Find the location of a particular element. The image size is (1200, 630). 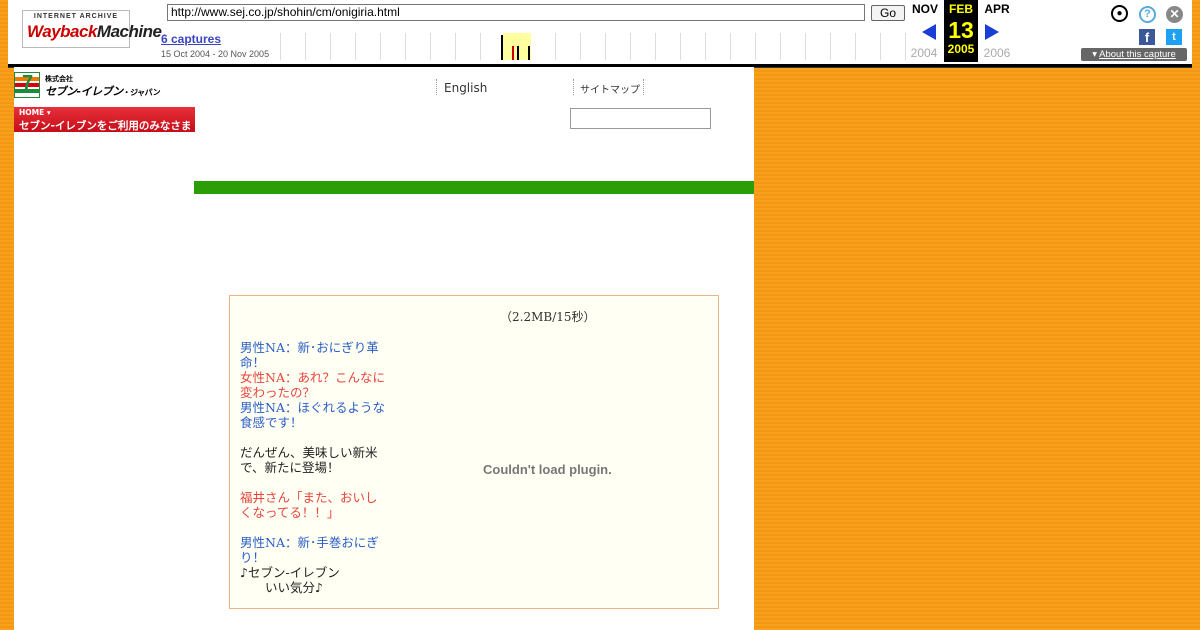

script-line-female: 女性NA：あれ？こんなに変わったの？ is located at coordinates (312, 385).